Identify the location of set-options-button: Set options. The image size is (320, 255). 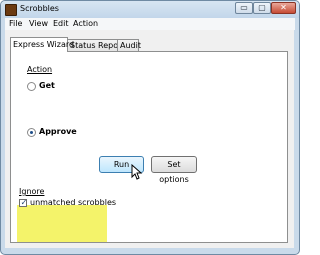
(174, 170).